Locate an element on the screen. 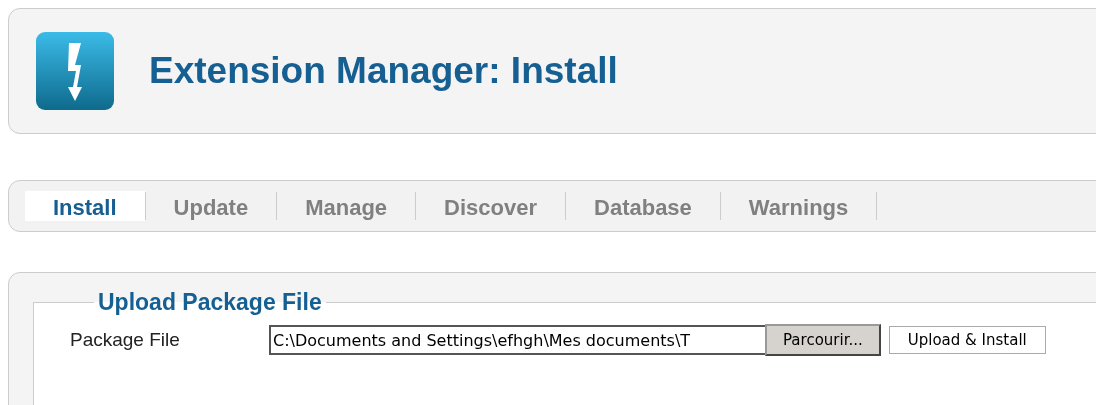  tab: Install is located at coordinates (85, 206).